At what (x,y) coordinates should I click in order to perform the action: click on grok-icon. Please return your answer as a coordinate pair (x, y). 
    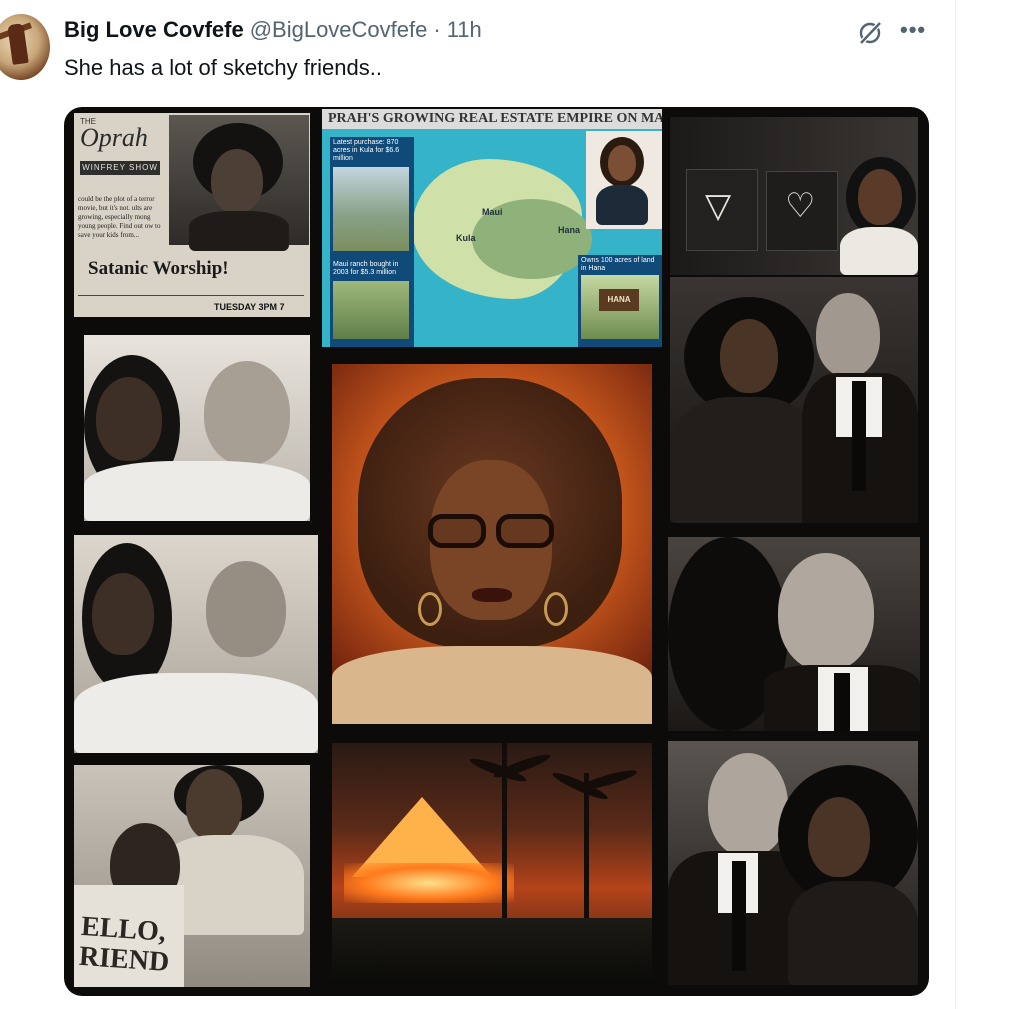
    Looking at the image, I should click on (870, 33).